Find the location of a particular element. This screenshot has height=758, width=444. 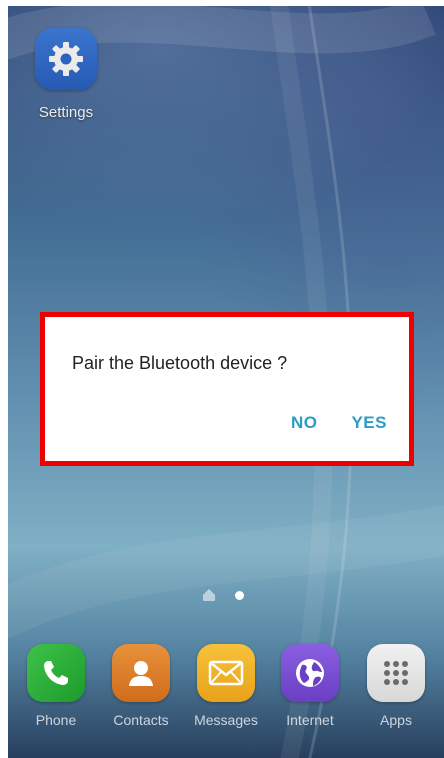

contacts-tile is located at coordinates (141, 673).